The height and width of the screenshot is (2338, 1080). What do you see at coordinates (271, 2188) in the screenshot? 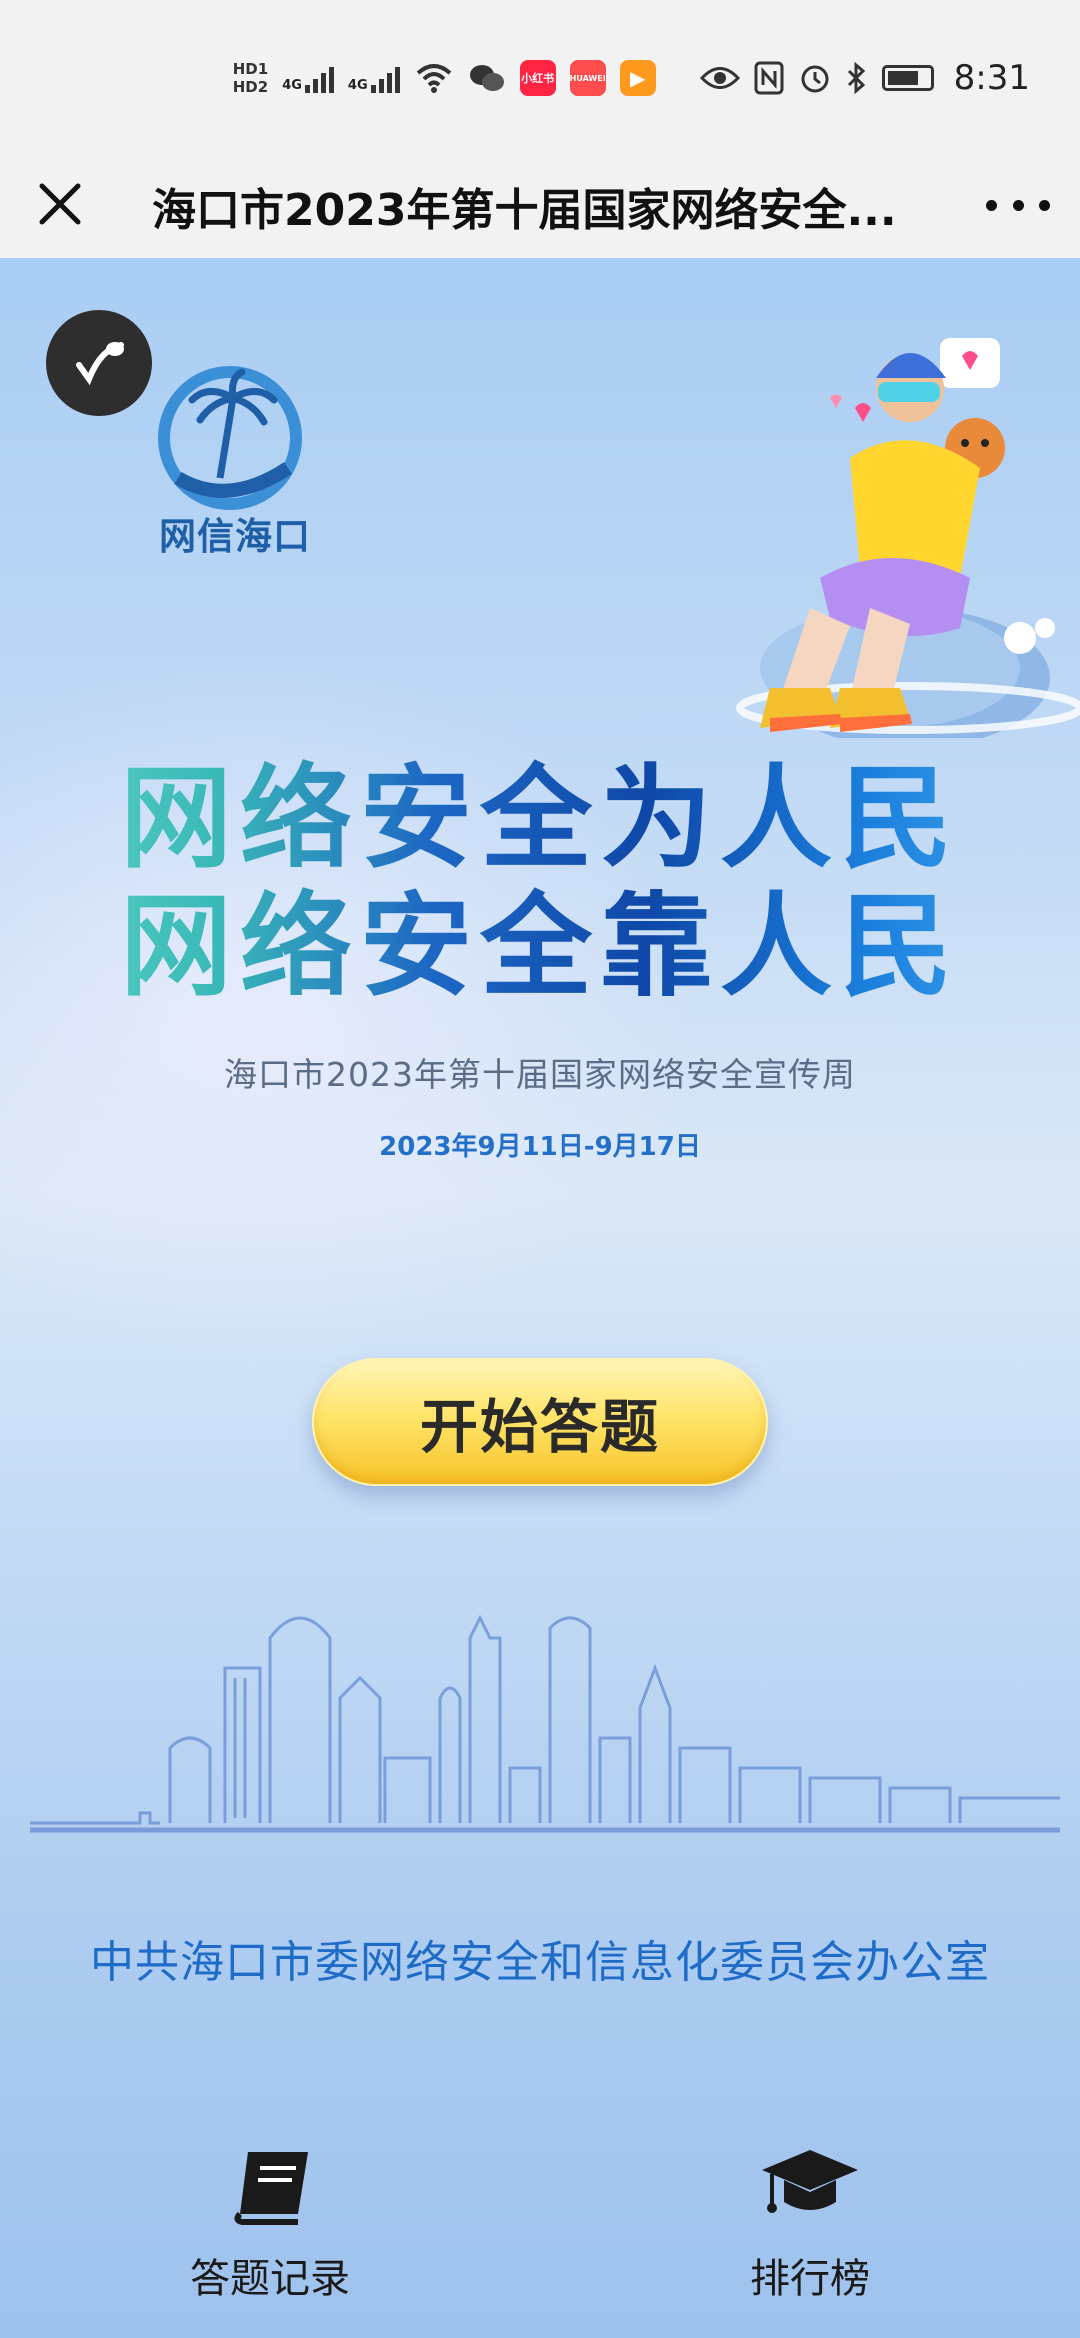
I see `book-icon` at bounding box center [271, 2188].